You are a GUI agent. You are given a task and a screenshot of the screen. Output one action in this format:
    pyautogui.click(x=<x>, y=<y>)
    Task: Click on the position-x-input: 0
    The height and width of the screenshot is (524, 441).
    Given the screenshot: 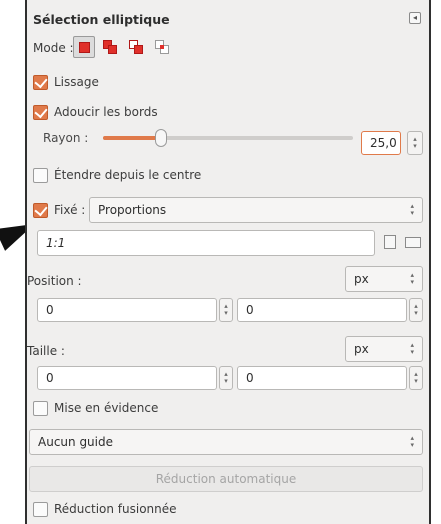 What is the action you would take?
    pyautogui.click(x=127, y=310)
    